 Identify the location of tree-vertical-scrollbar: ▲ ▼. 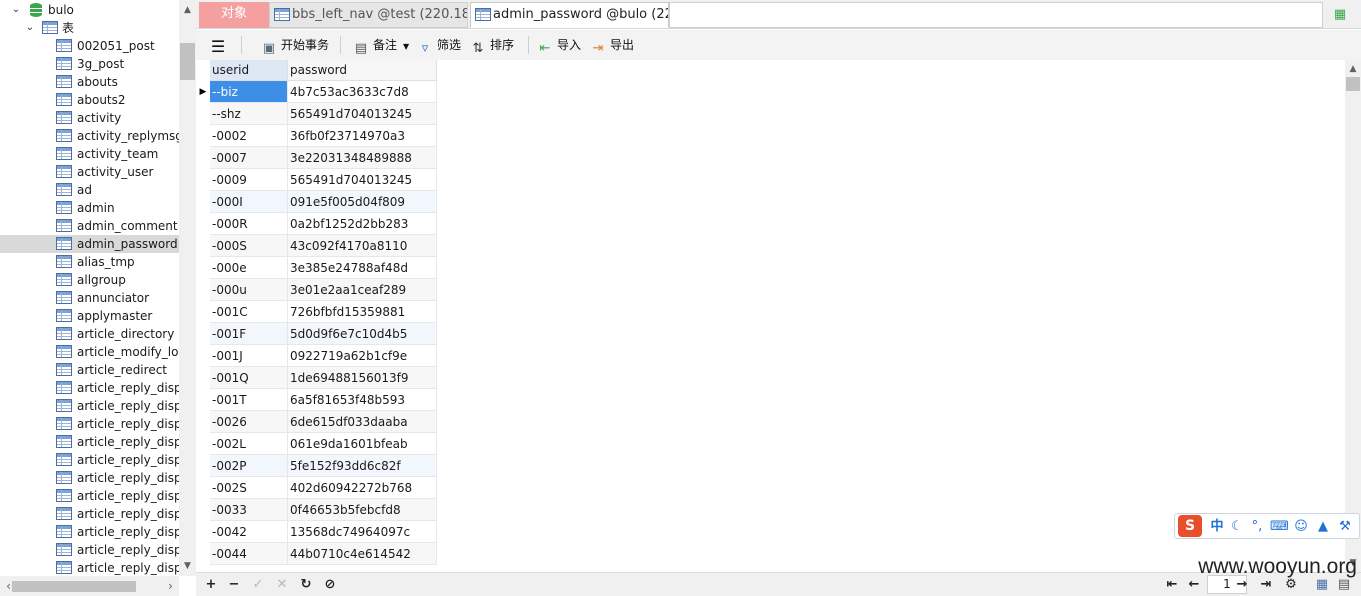
(187, 288).